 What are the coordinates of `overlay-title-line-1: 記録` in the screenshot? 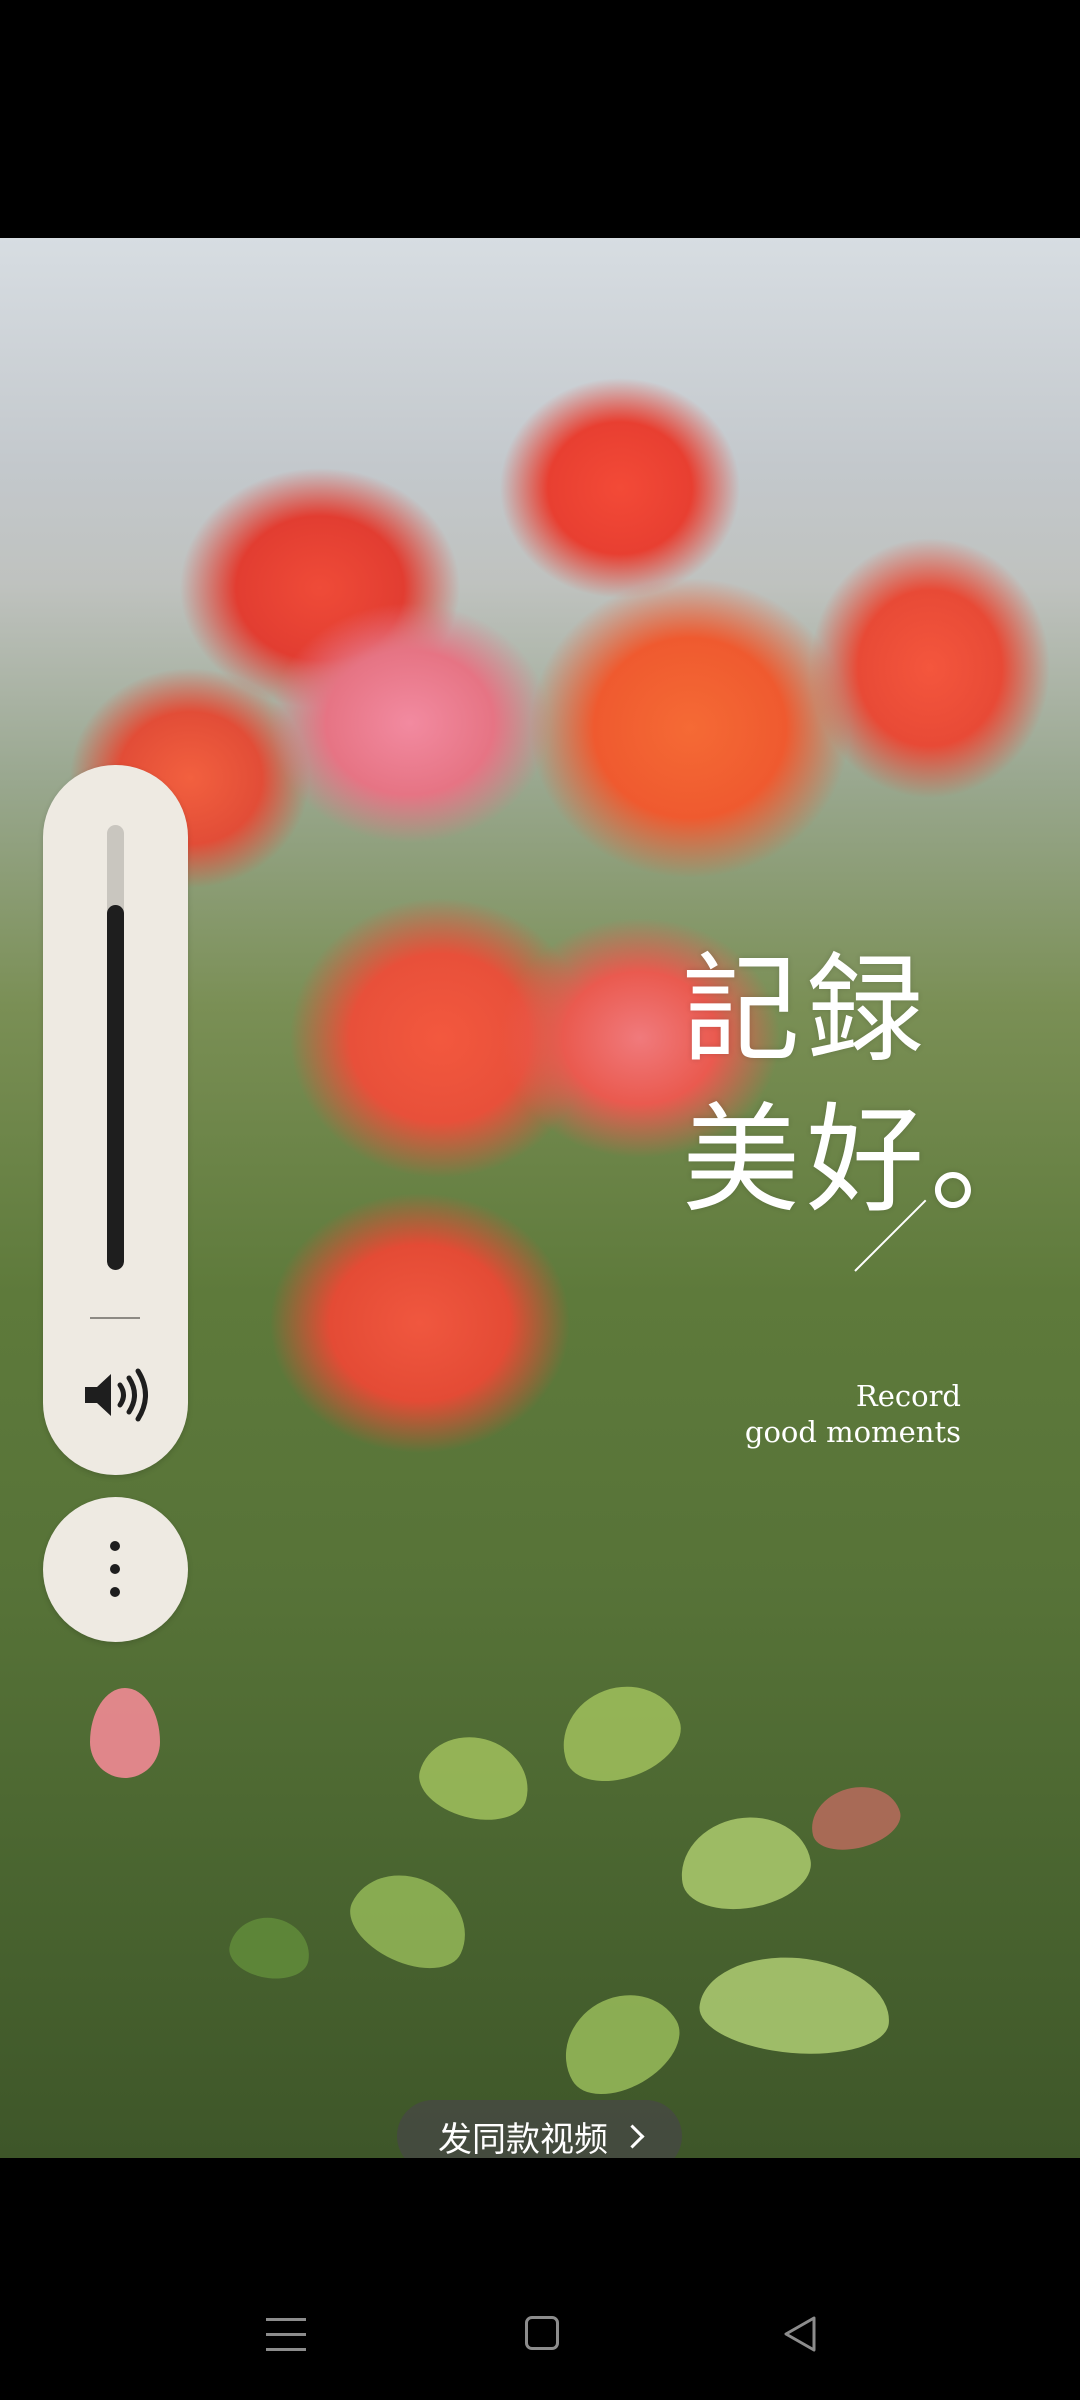 It's located at (806, 1010).